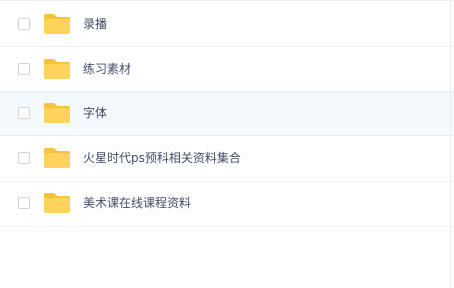  I want to click on panel-right-border, so click(450, 144).